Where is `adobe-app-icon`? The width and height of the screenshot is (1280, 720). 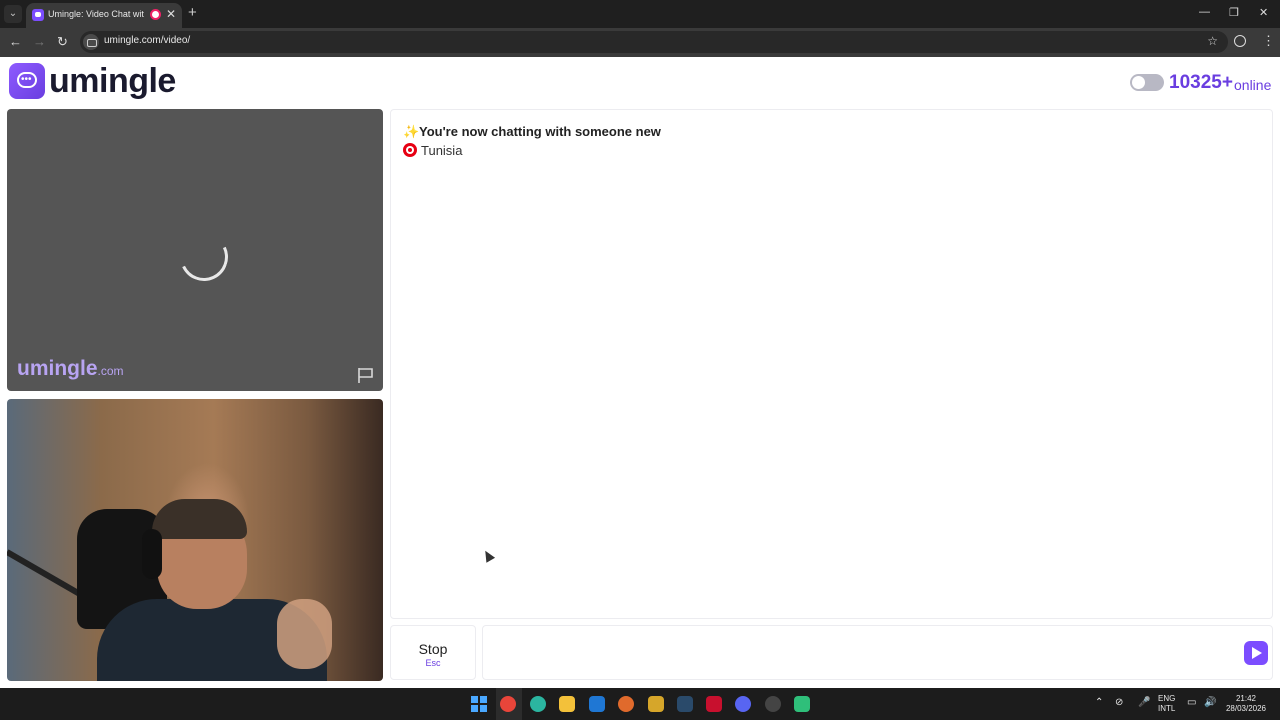 adobe-app-icon is located at coordinates (714, 704).